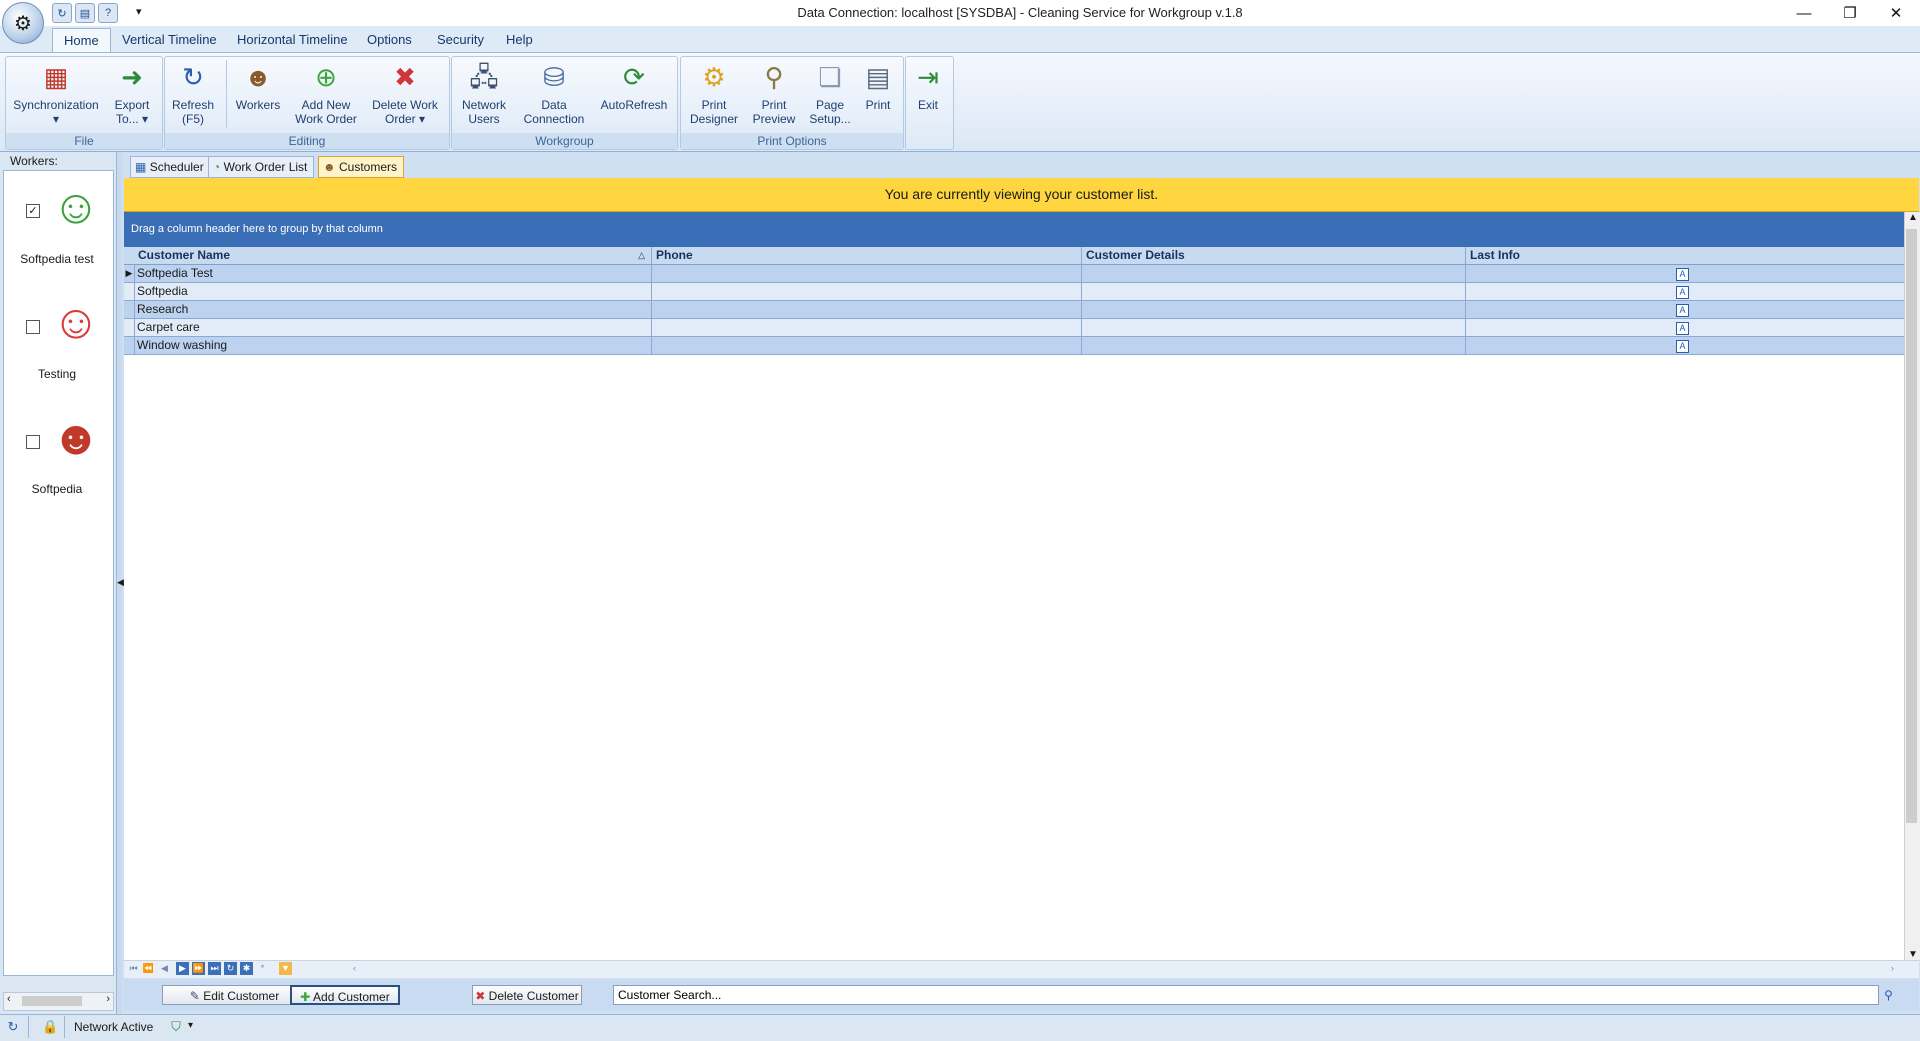 The image size is (1920, 1041). I want to click on synchronization-button: ▦ Synchronization ▾, so click(56, 93).